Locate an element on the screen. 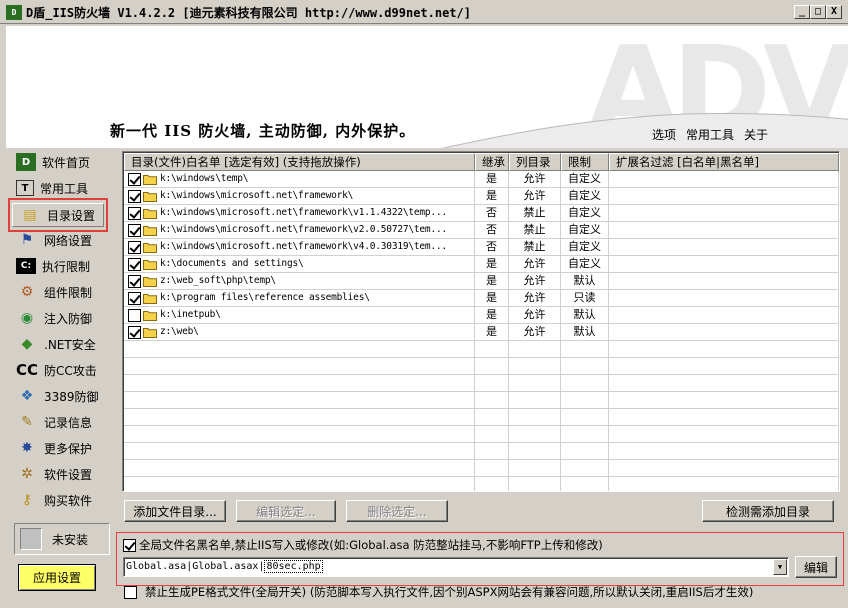 The height and width of the screenshot is (608, 848). sidebar-item-log: ✎ 记录信息 is located at coordinates (60, 422).